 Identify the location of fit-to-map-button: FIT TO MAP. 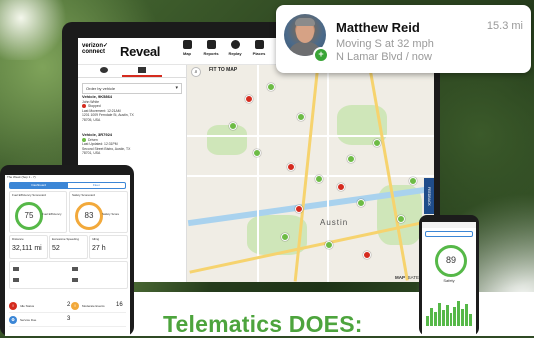
(223, 70).